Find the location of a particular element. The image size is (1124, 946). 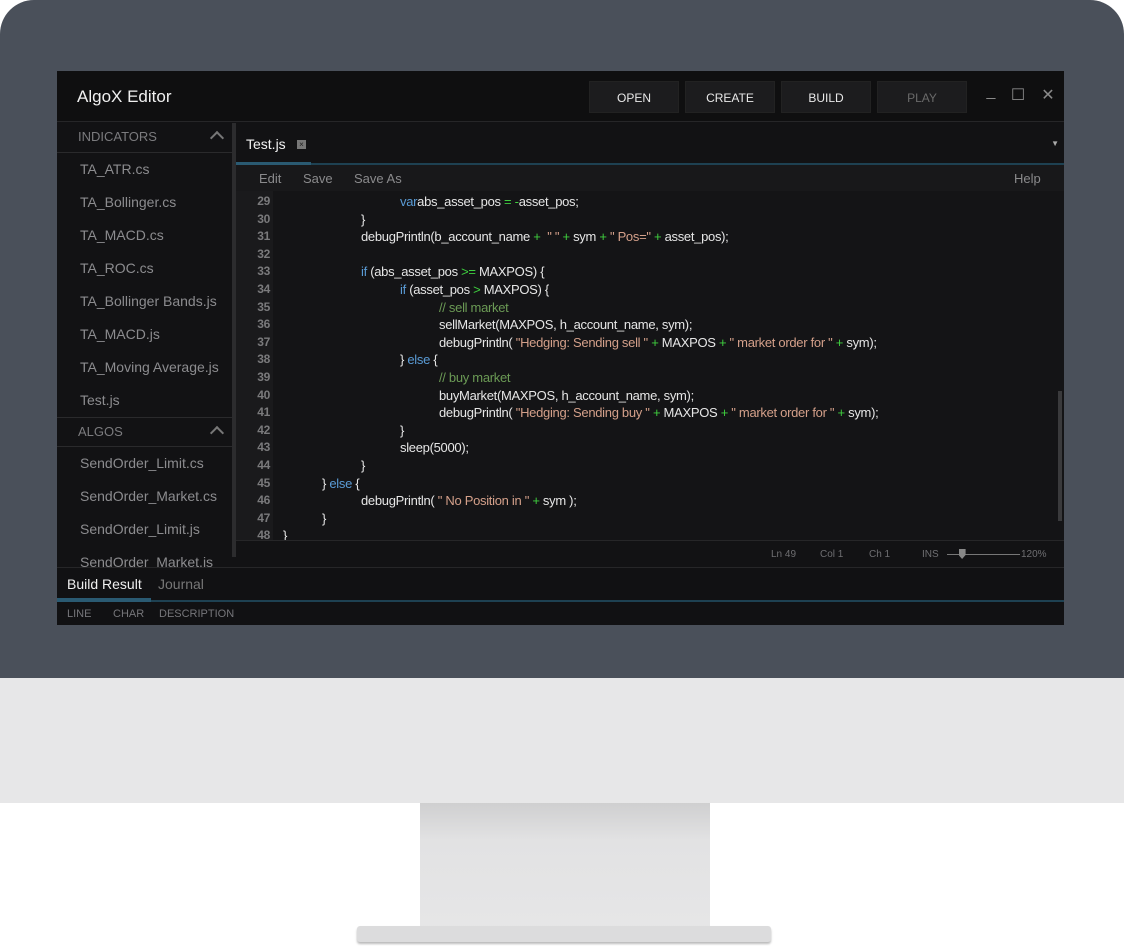

tab-journal: Journal is located at coordinates (181, 584).